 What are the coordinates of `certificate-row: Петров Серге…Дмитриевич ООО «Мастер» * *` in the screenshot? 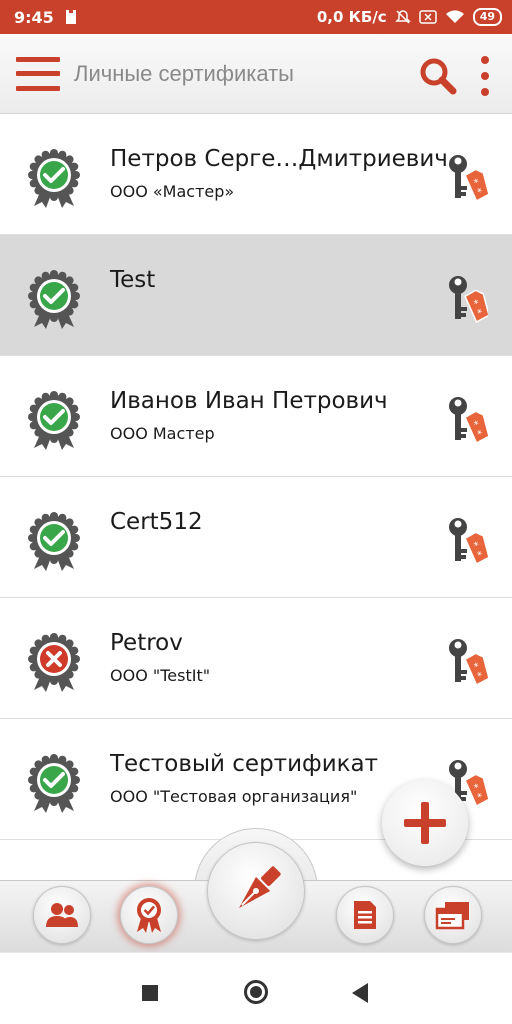 It's located at (256, 174).